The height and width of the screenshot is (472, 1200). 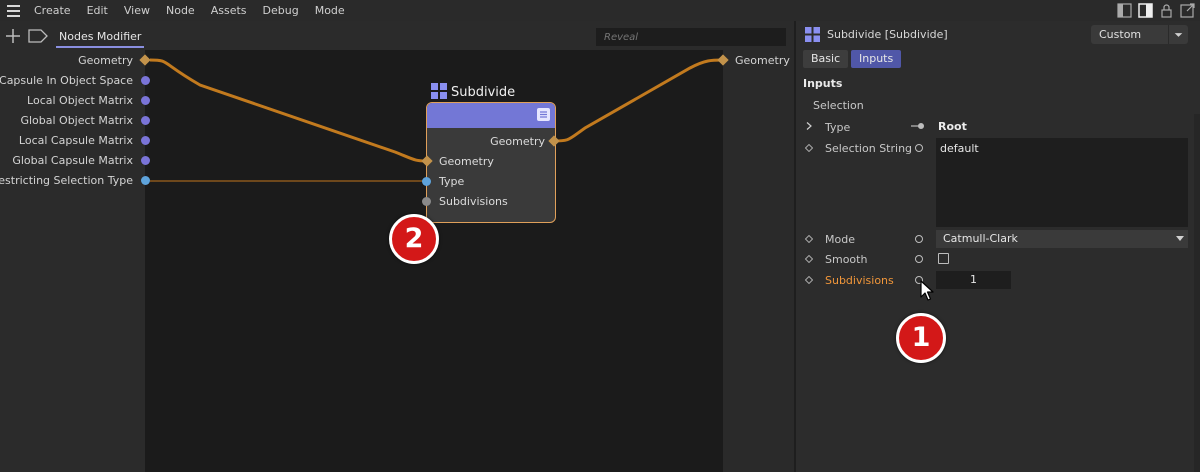 What do you see at coordinates (75, 140) in the screenshot?
I see `port-label-local-capsule-matrix: Local Capsule Matrix` at bounding box center [75, 140].